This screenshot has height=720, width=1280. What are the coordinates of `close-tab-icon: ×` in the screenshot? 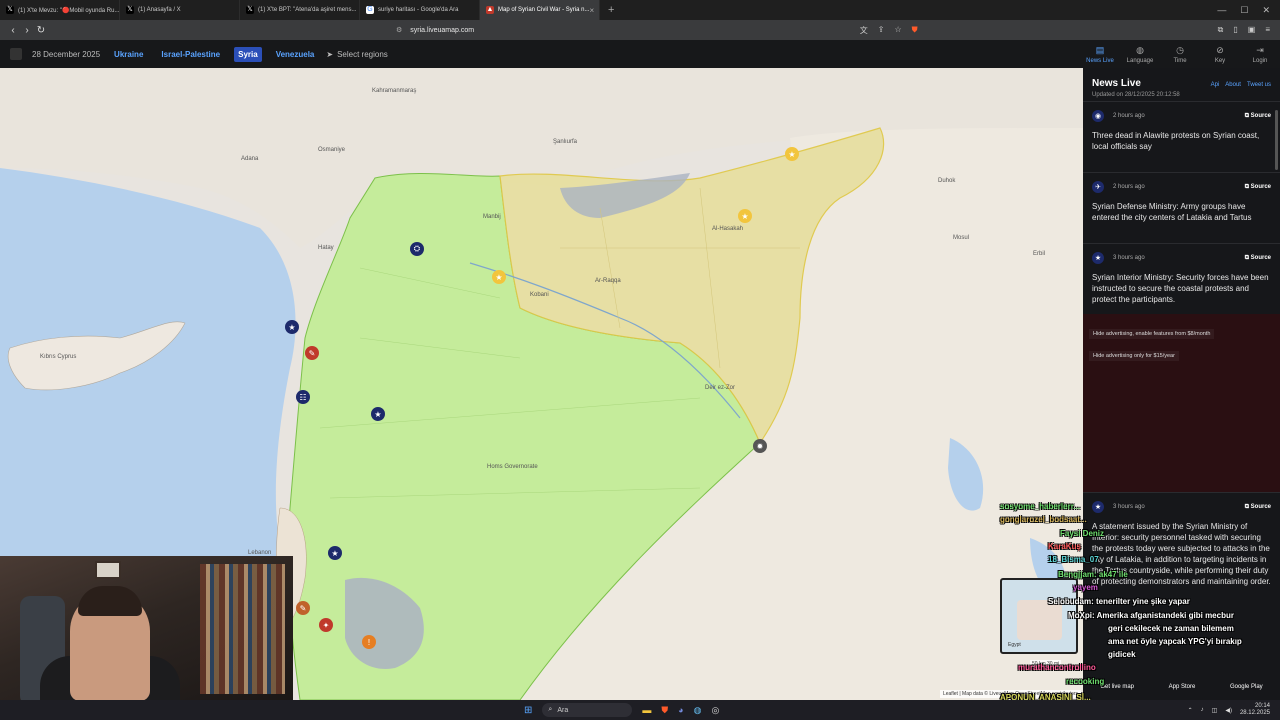 It's located at (591, 10).